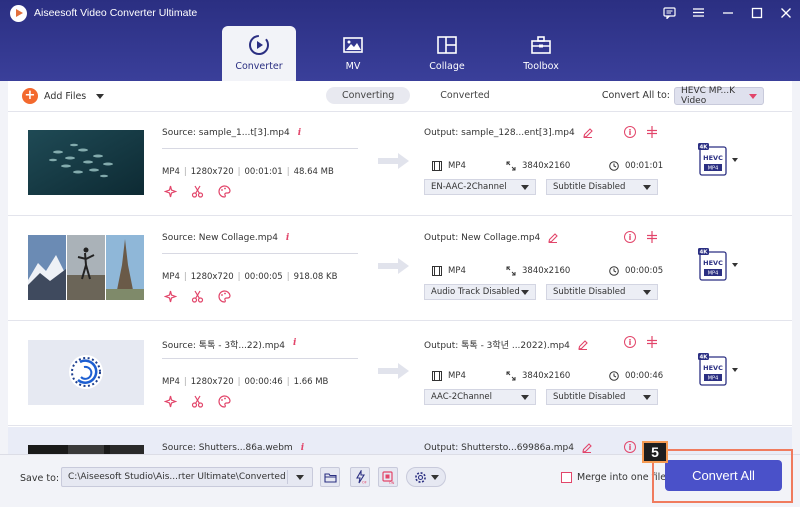 The image size is (800, 507). I want to click on merge-checkbox, so click(566, 477).